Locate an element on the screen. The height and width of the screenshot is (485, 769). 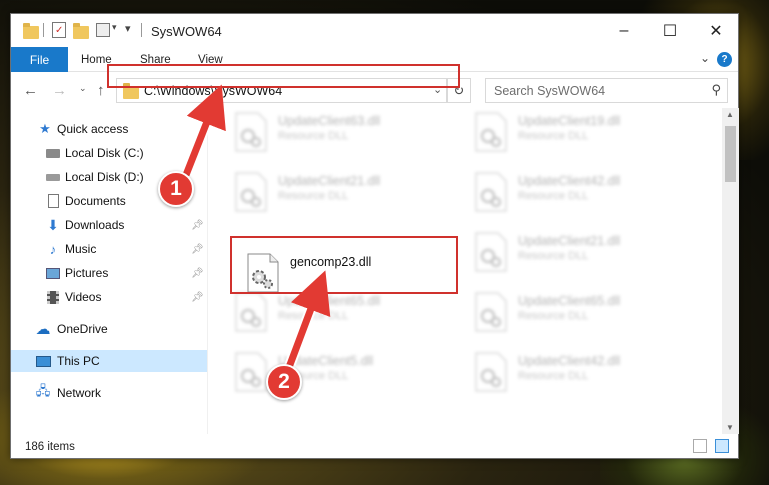
sidebar-item-this-pc: This PC is located at coordinates (109, 361).